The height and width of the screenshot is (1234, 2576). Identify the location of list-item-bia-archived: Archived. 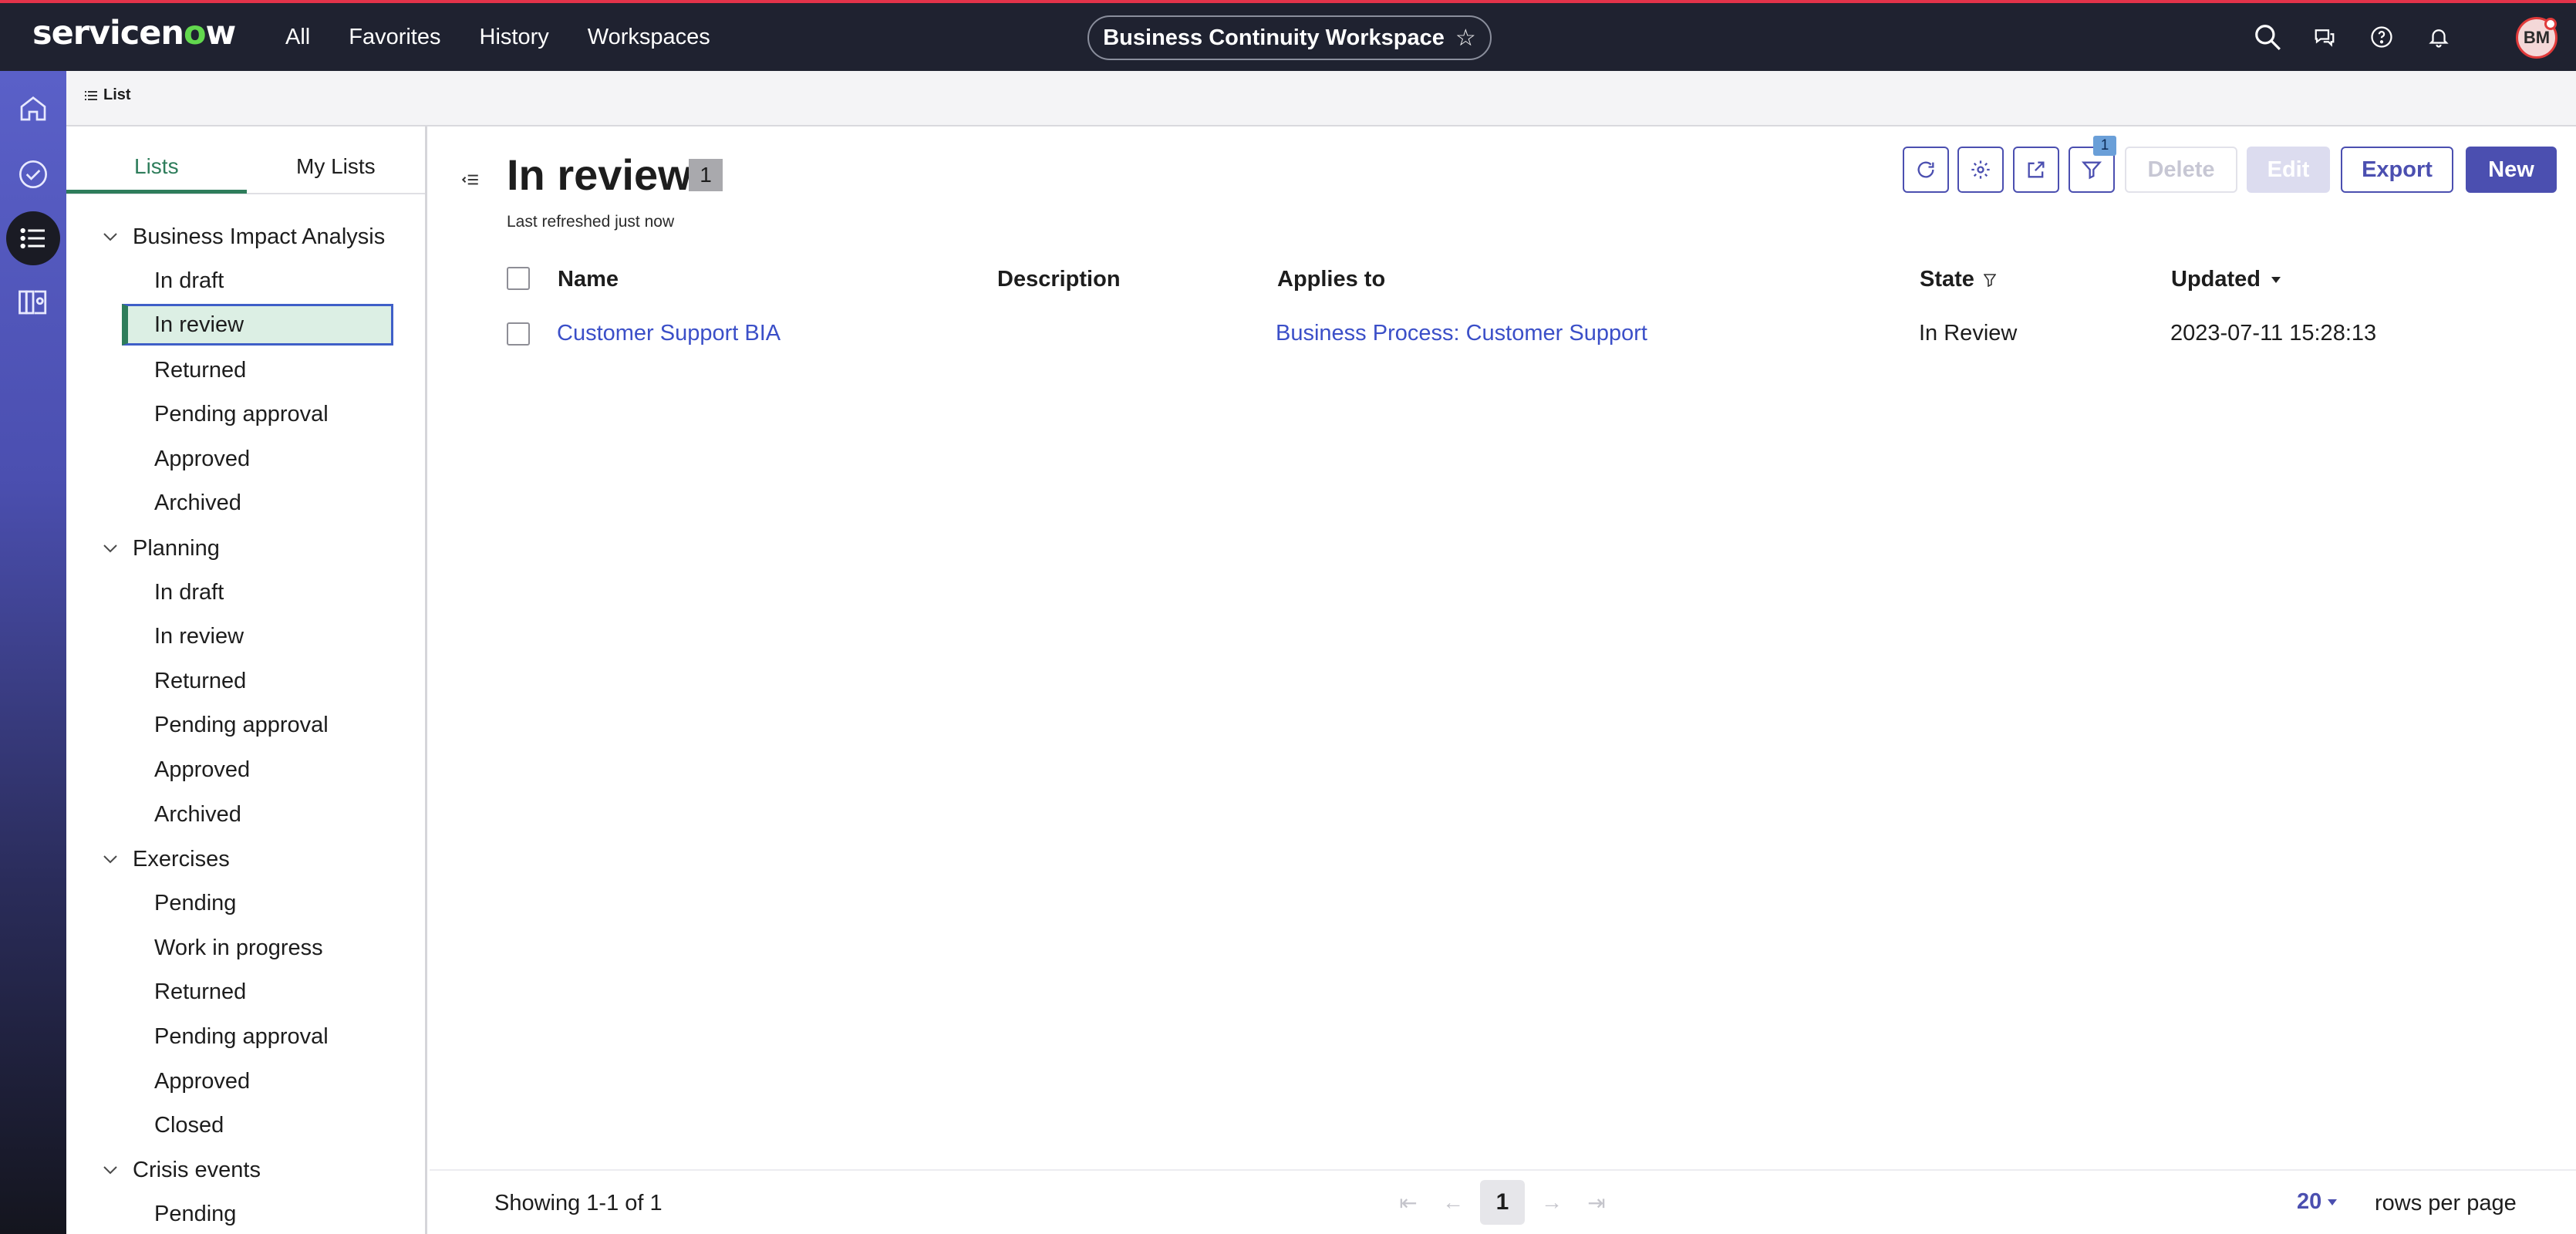
(257, 503).